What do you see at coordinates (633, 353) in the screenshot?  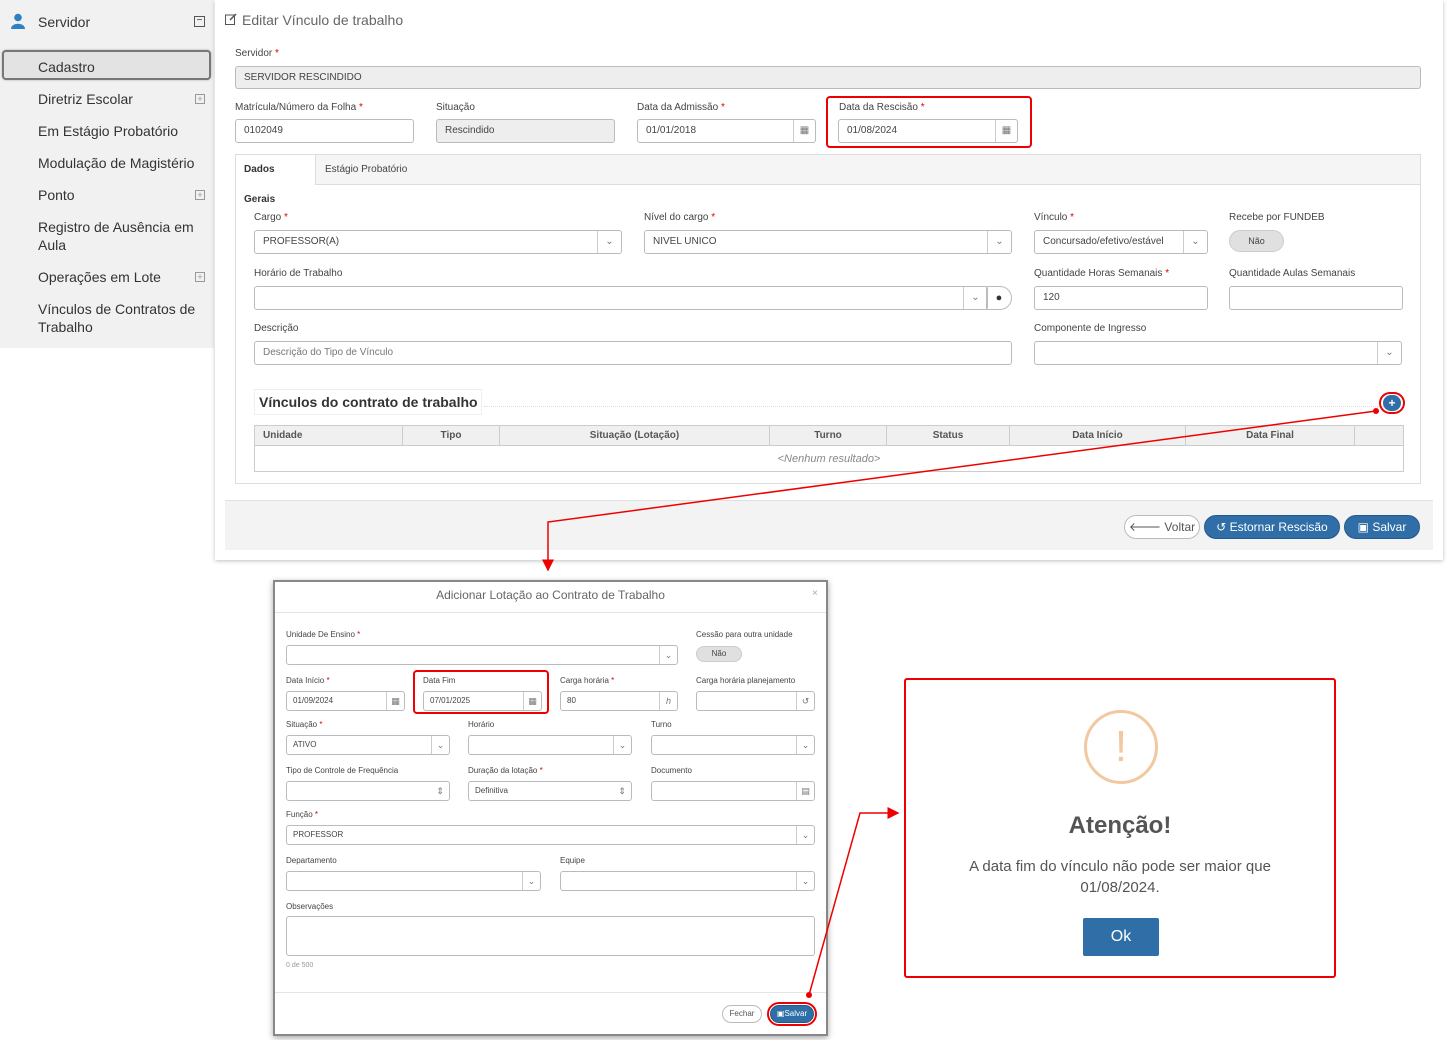 I see `descricao-input: Descrição do Tipo de Vínculo` at bounding box center [633, 353].